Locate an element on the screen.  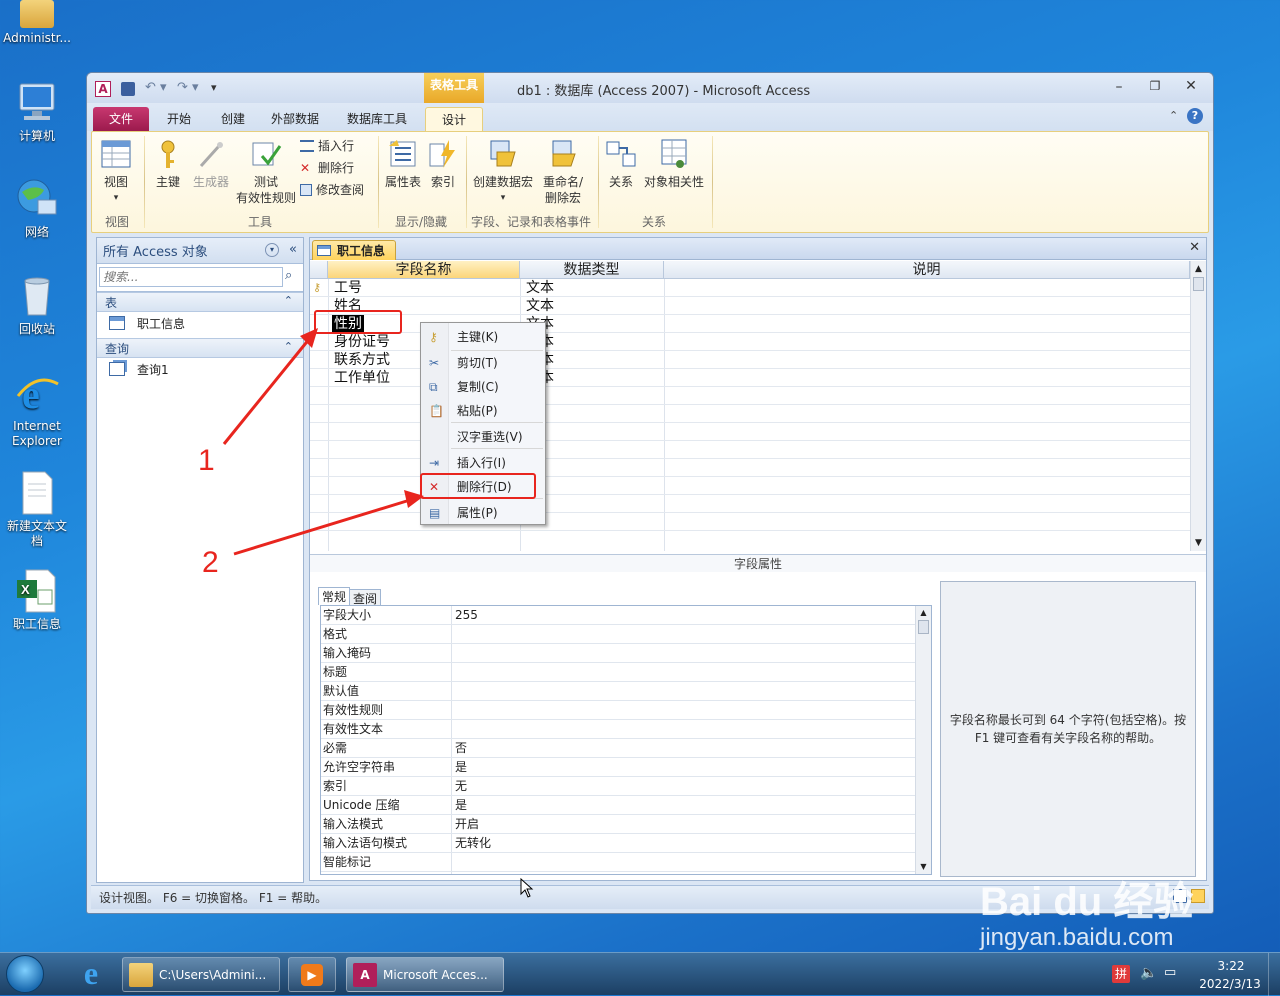
show-desktop-button is located at coordinates (1274, 974).